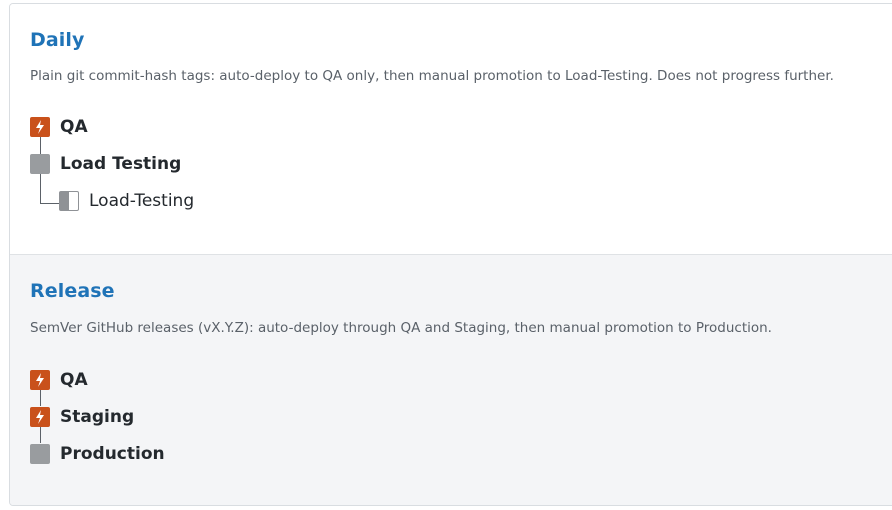 This screenshot has width=892, height=510. I want to click on substage-load-testing: Load-Testing, so click(126, 201).